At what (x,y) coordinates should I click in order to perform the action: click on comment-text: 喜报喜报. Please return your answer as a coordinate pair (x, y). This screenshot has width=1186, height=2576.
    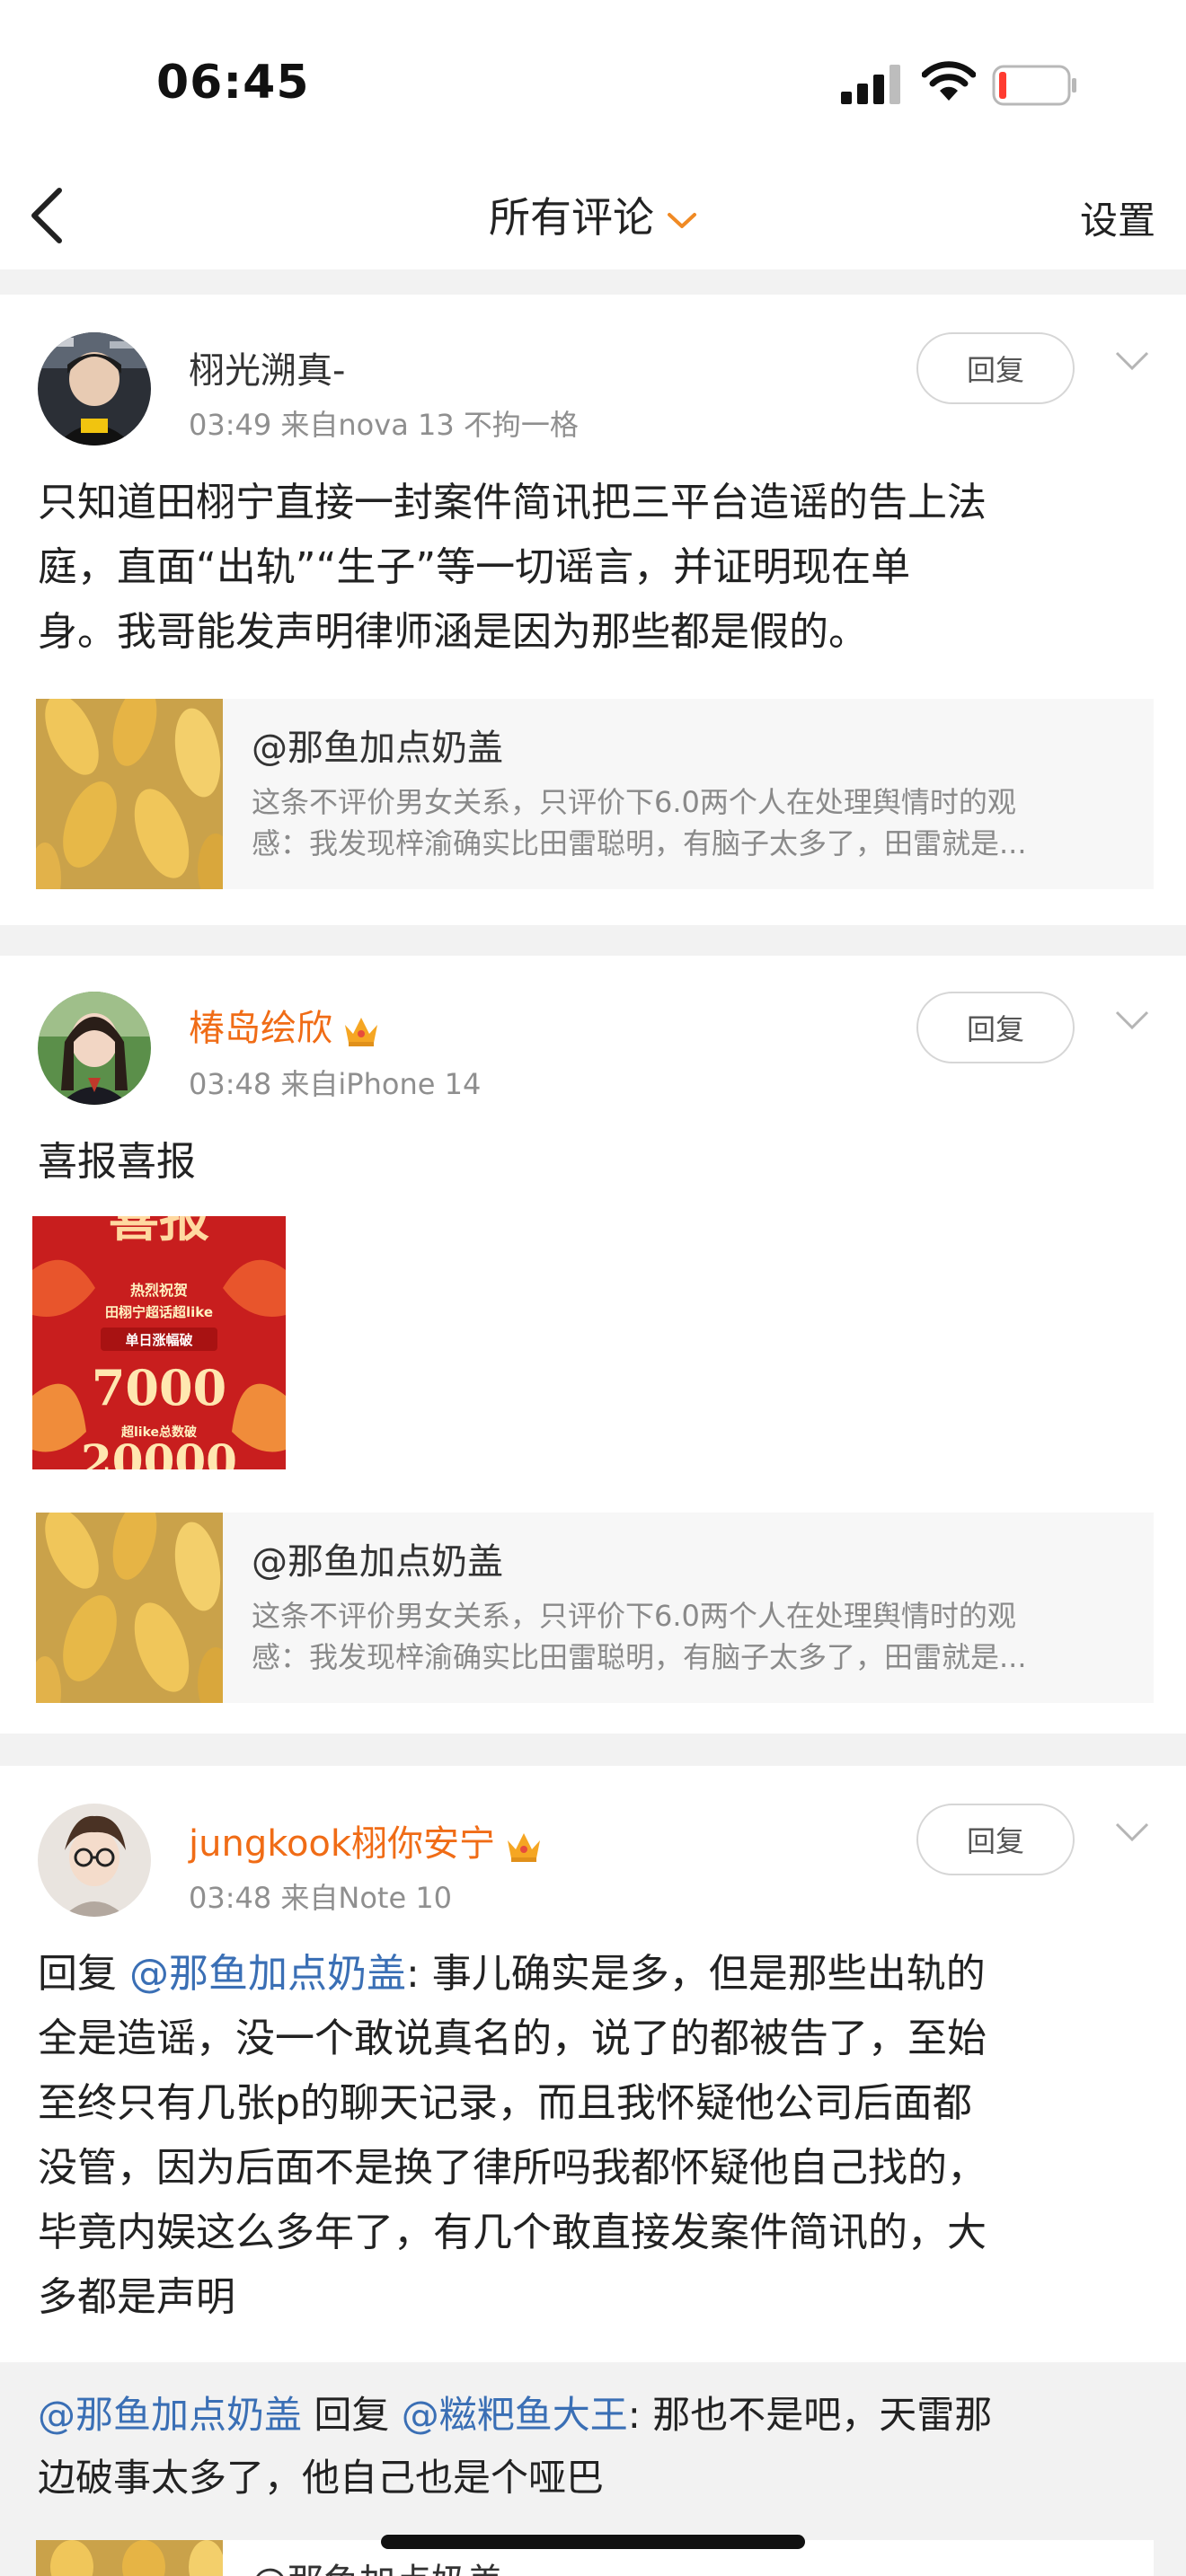
    Looking at the image, I should click on (117, 1162).